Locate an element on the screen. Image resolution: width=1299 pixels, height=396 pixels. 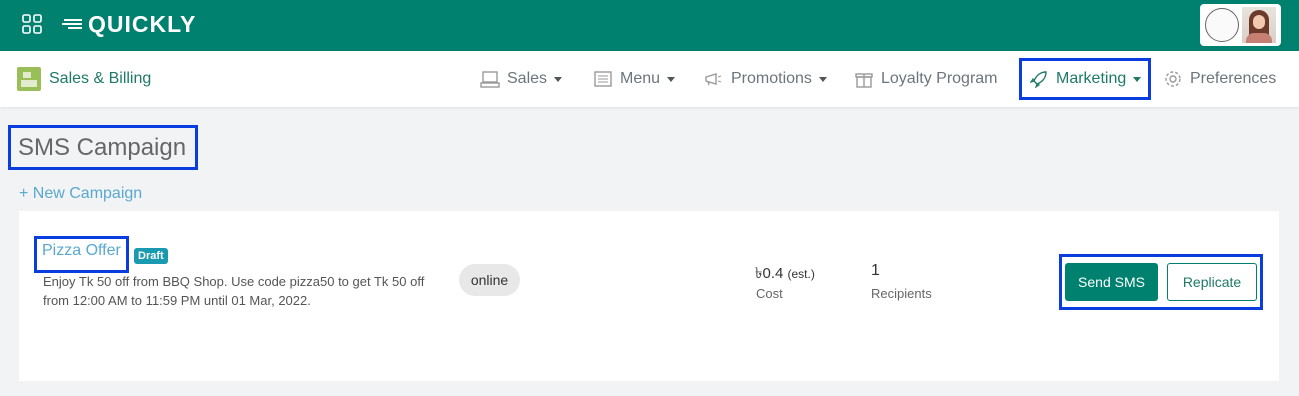
campaign-name-link: Pizza Offer is located at coordinates (81, 254).